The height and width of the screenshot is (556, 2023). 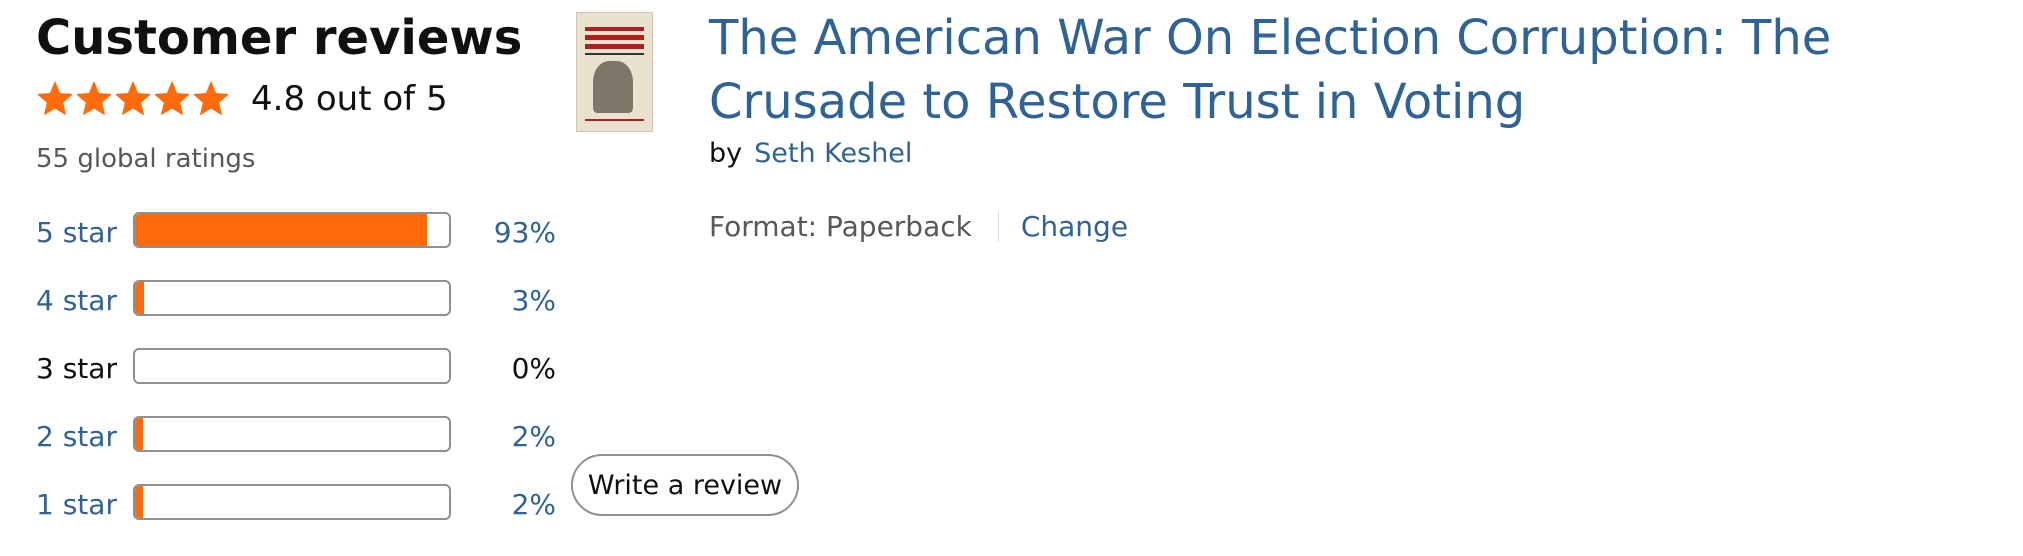 I want to click on change-format-link: Change, so click(x=1074, y=226).